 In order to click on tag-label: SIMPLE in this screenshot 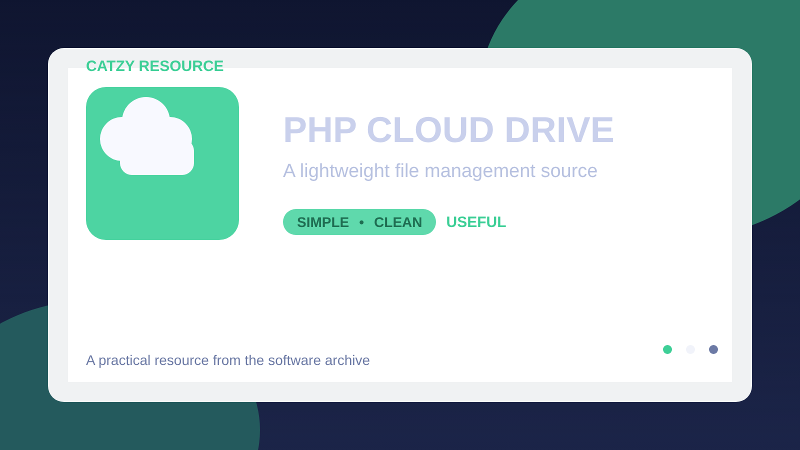, I will do `click(323, 222)`.